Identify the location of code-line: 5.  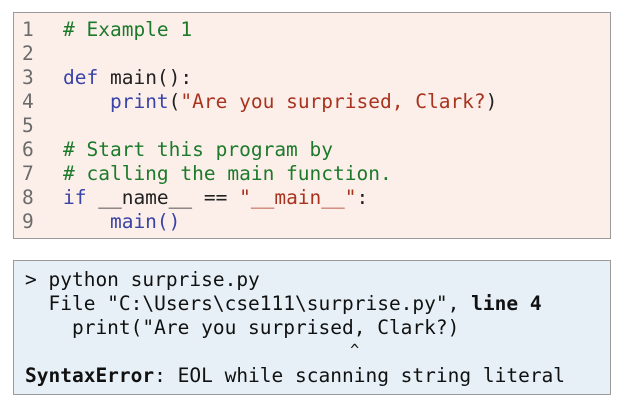
(312, 126).